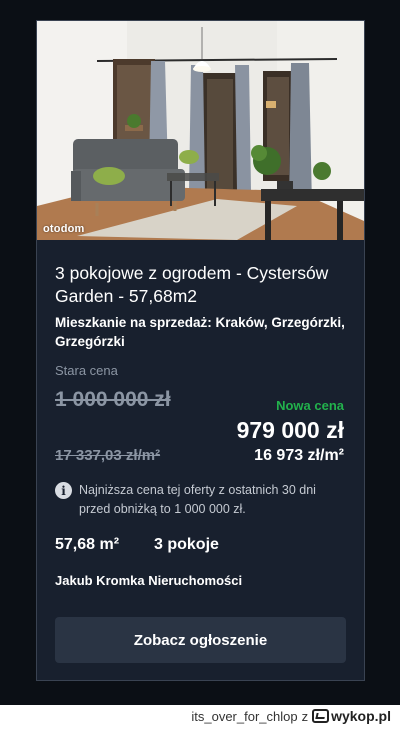 The height and width of the screenshot is (729, 400). I want to click on author-name: its_over_for_chlop, so click(244, 716).